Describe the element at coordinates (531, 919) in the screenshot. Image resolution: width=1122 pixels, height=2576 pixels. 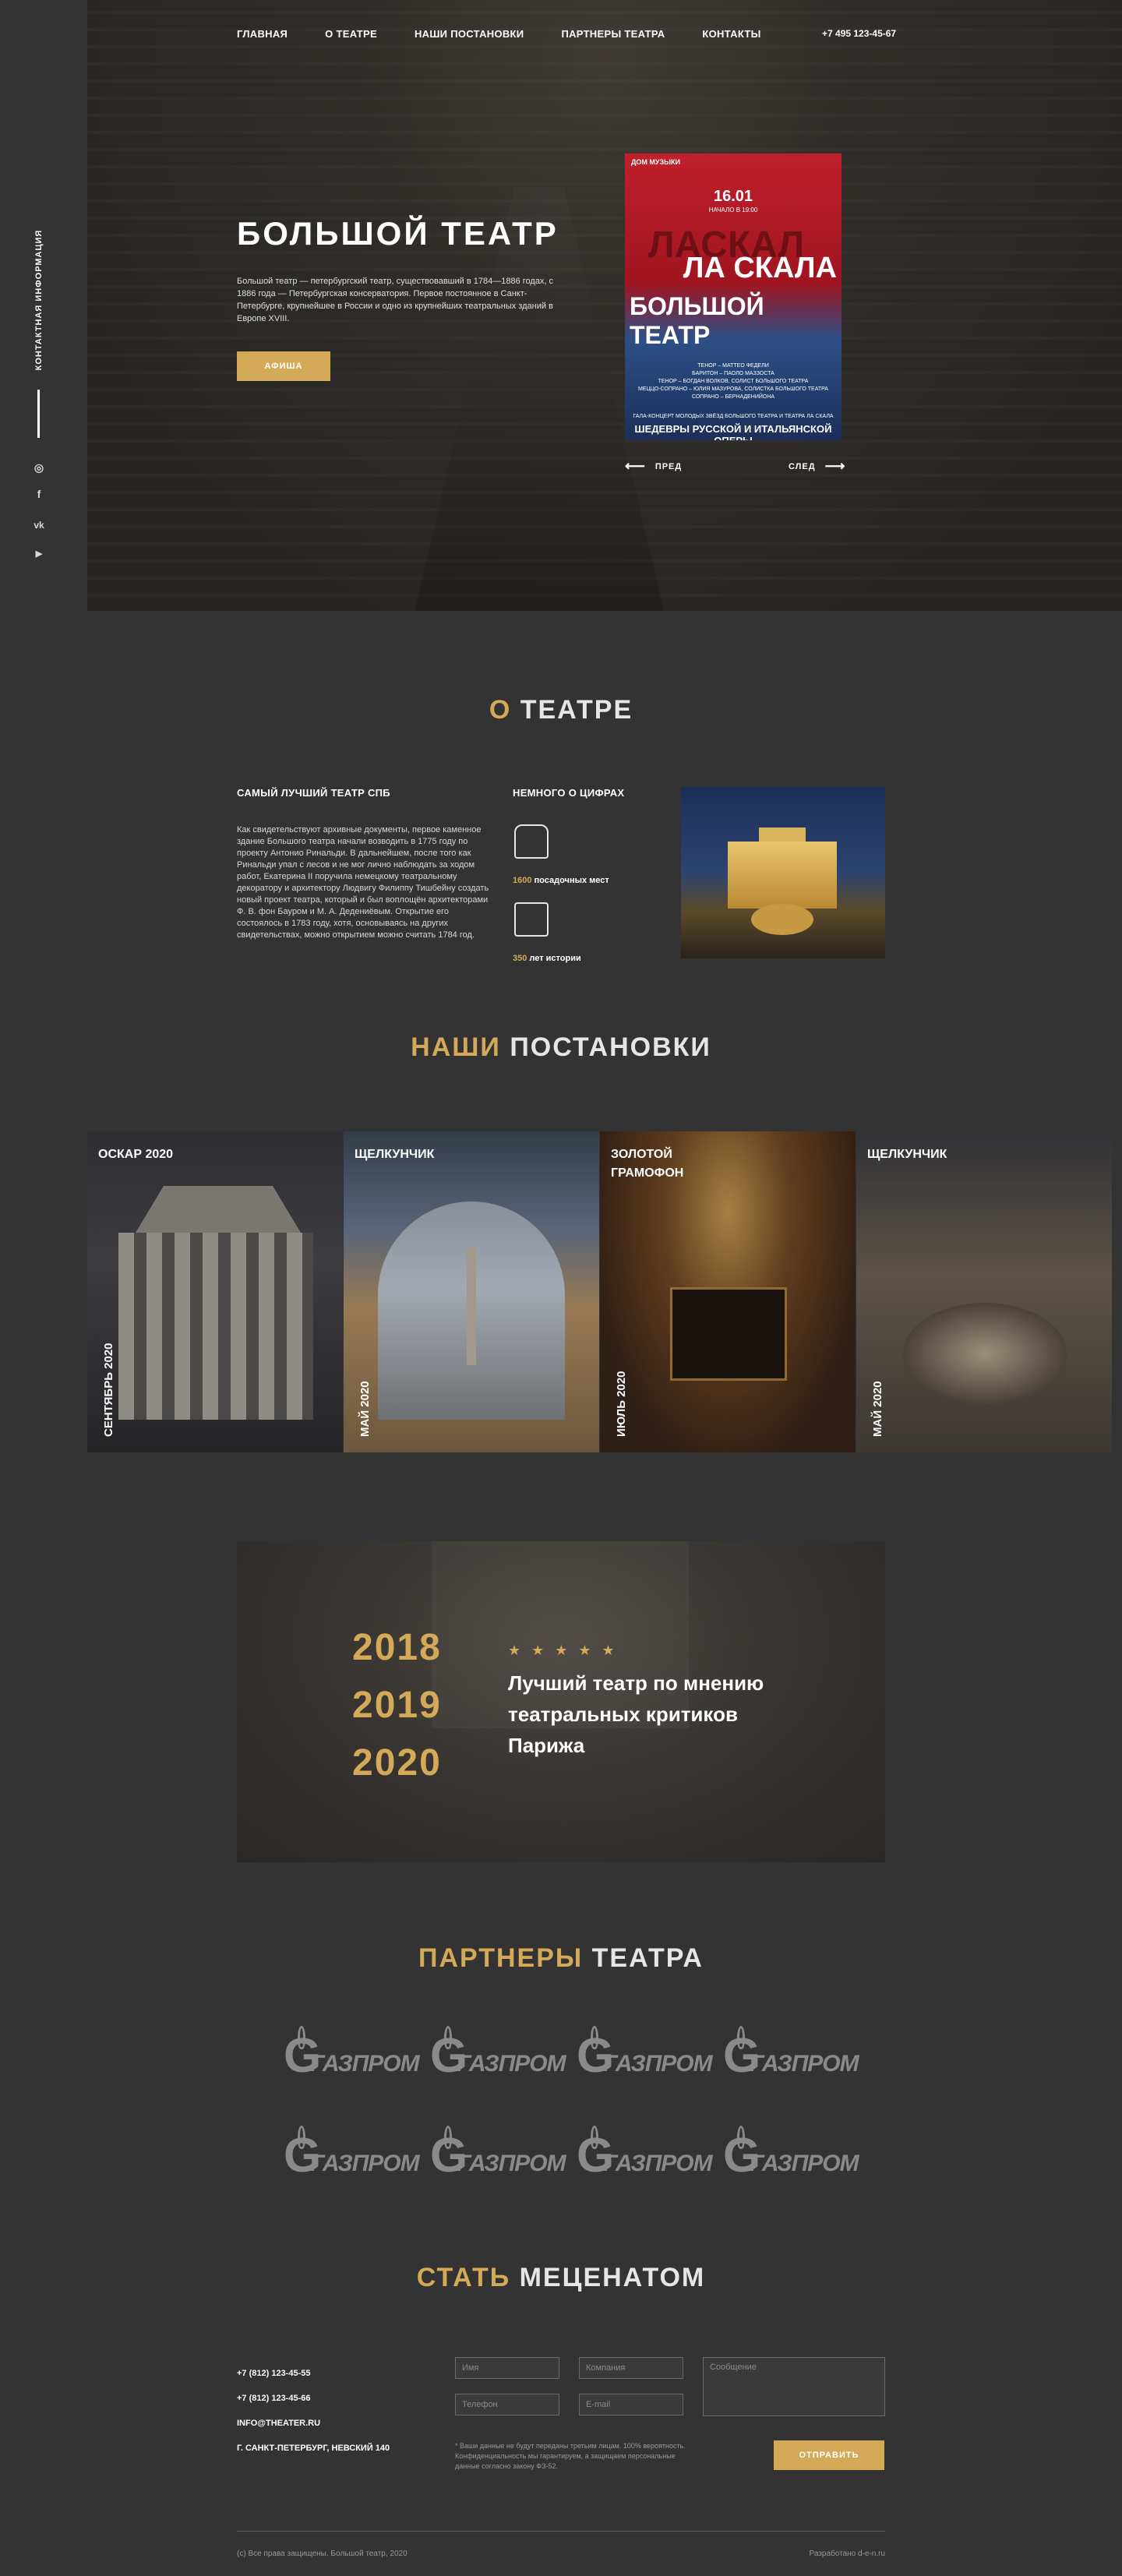
I see `stage-icon` at that location.